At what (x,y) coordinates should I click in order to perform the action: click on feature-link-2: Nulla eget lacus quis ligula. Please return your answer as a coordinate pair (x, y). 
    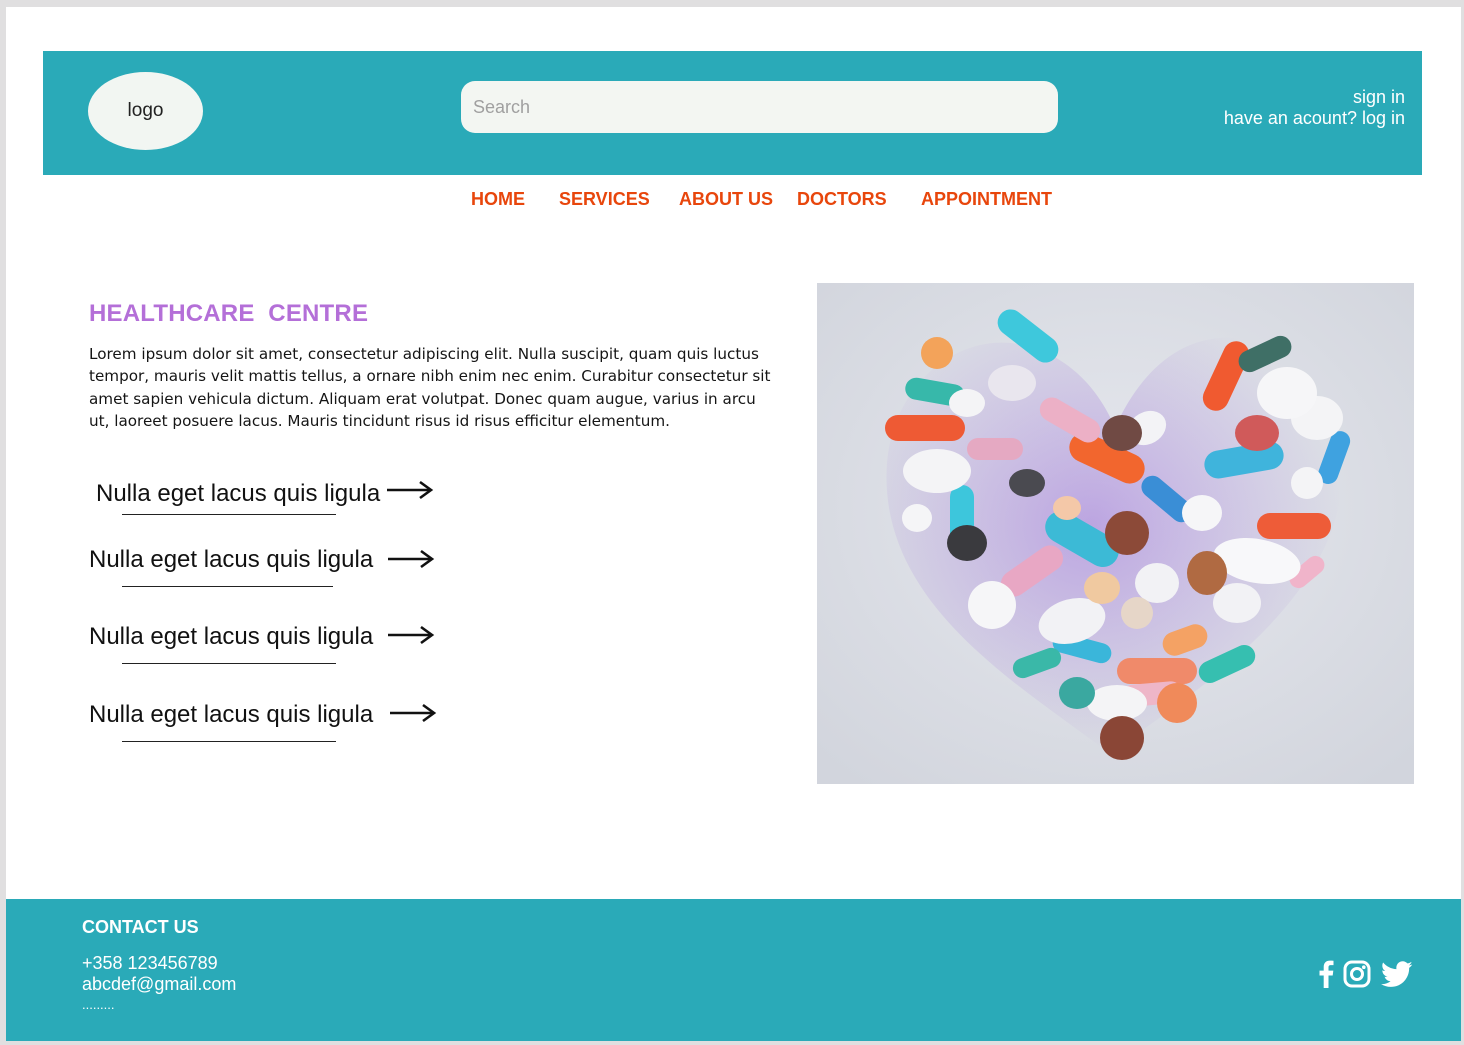
    Looking at the image, I should click on (269, 566).